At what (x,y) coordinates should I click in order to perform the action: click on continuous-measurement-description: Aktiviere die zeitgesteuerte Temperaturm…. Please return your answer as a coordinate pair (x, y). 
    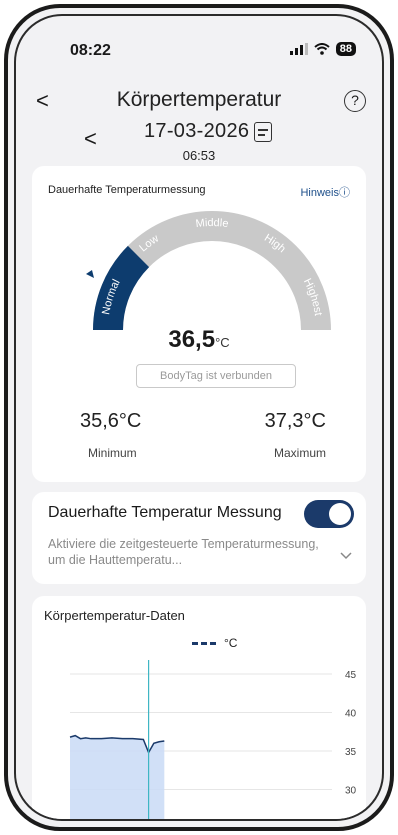
    Looking at the image, I should click on (183, 552).